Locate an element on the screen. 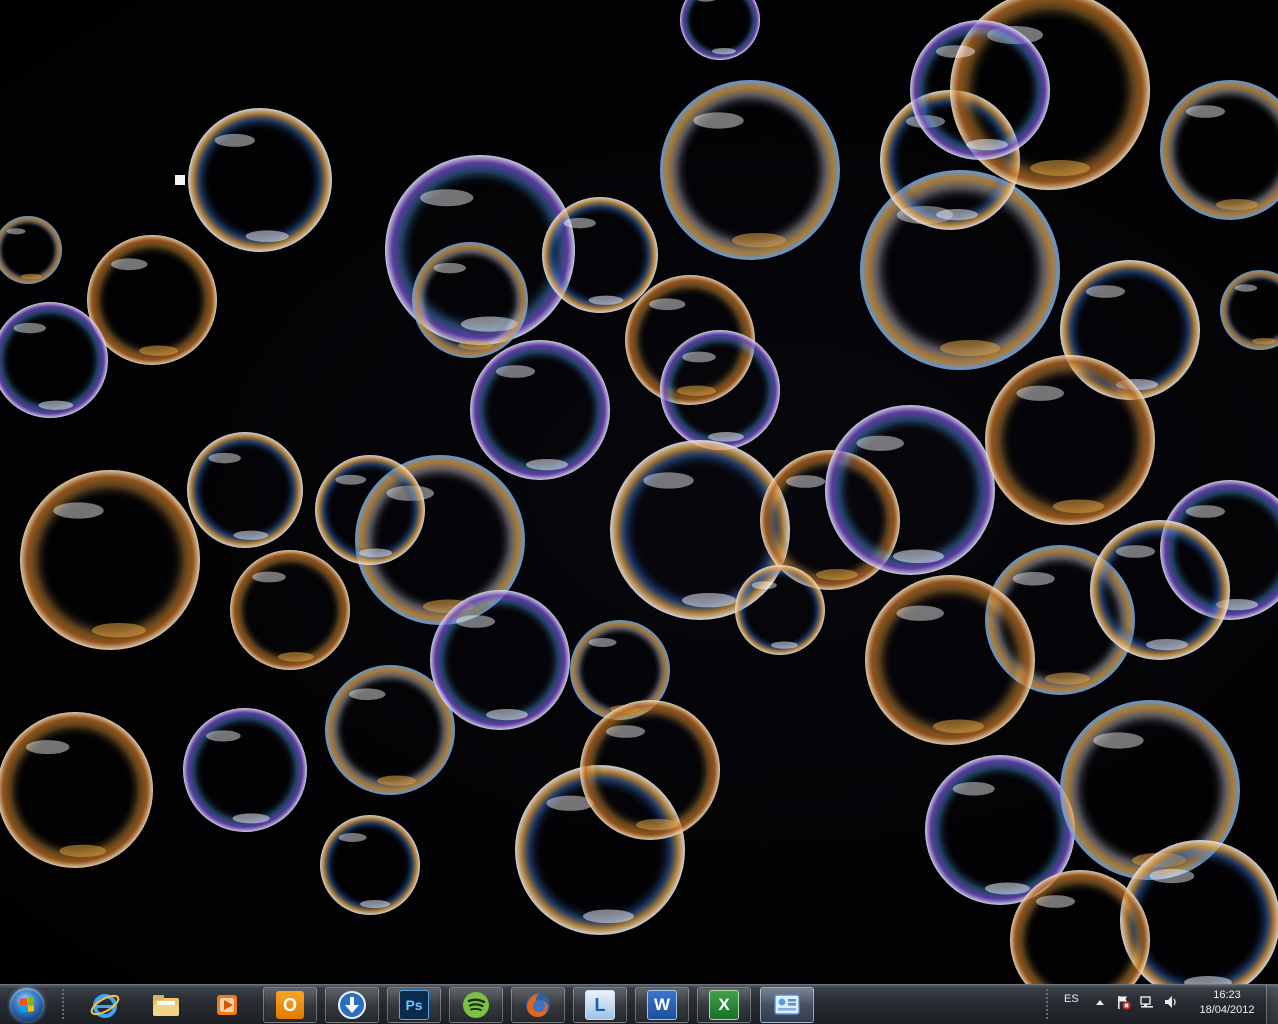 This screenshot has height=1024, width=1278. taskbar-firefox-button is located at coordinates (538, 1005).